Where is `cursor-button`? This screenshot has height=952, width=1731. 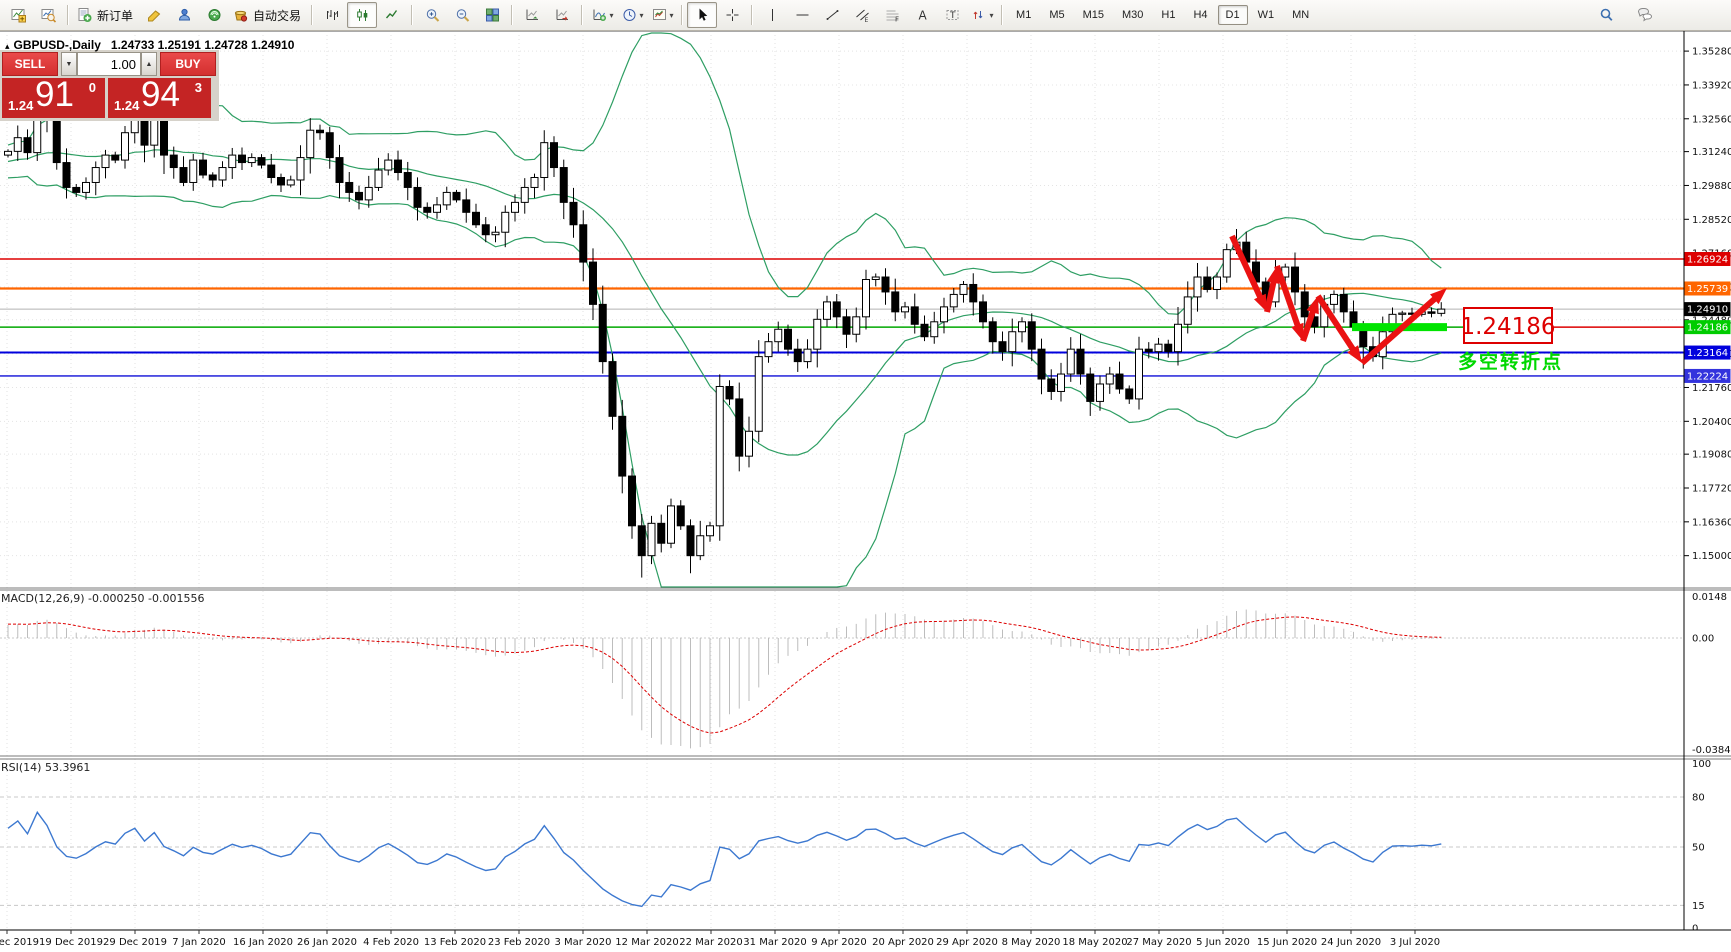 cursor-button is located at coordinates (702, 15).